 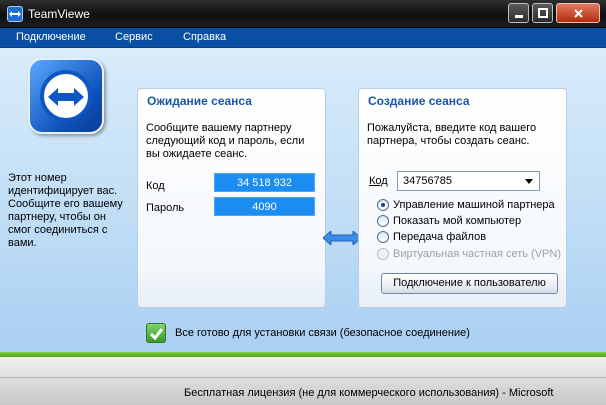 I want to click on menu-service: Сервис, so click(x=134, y=37).